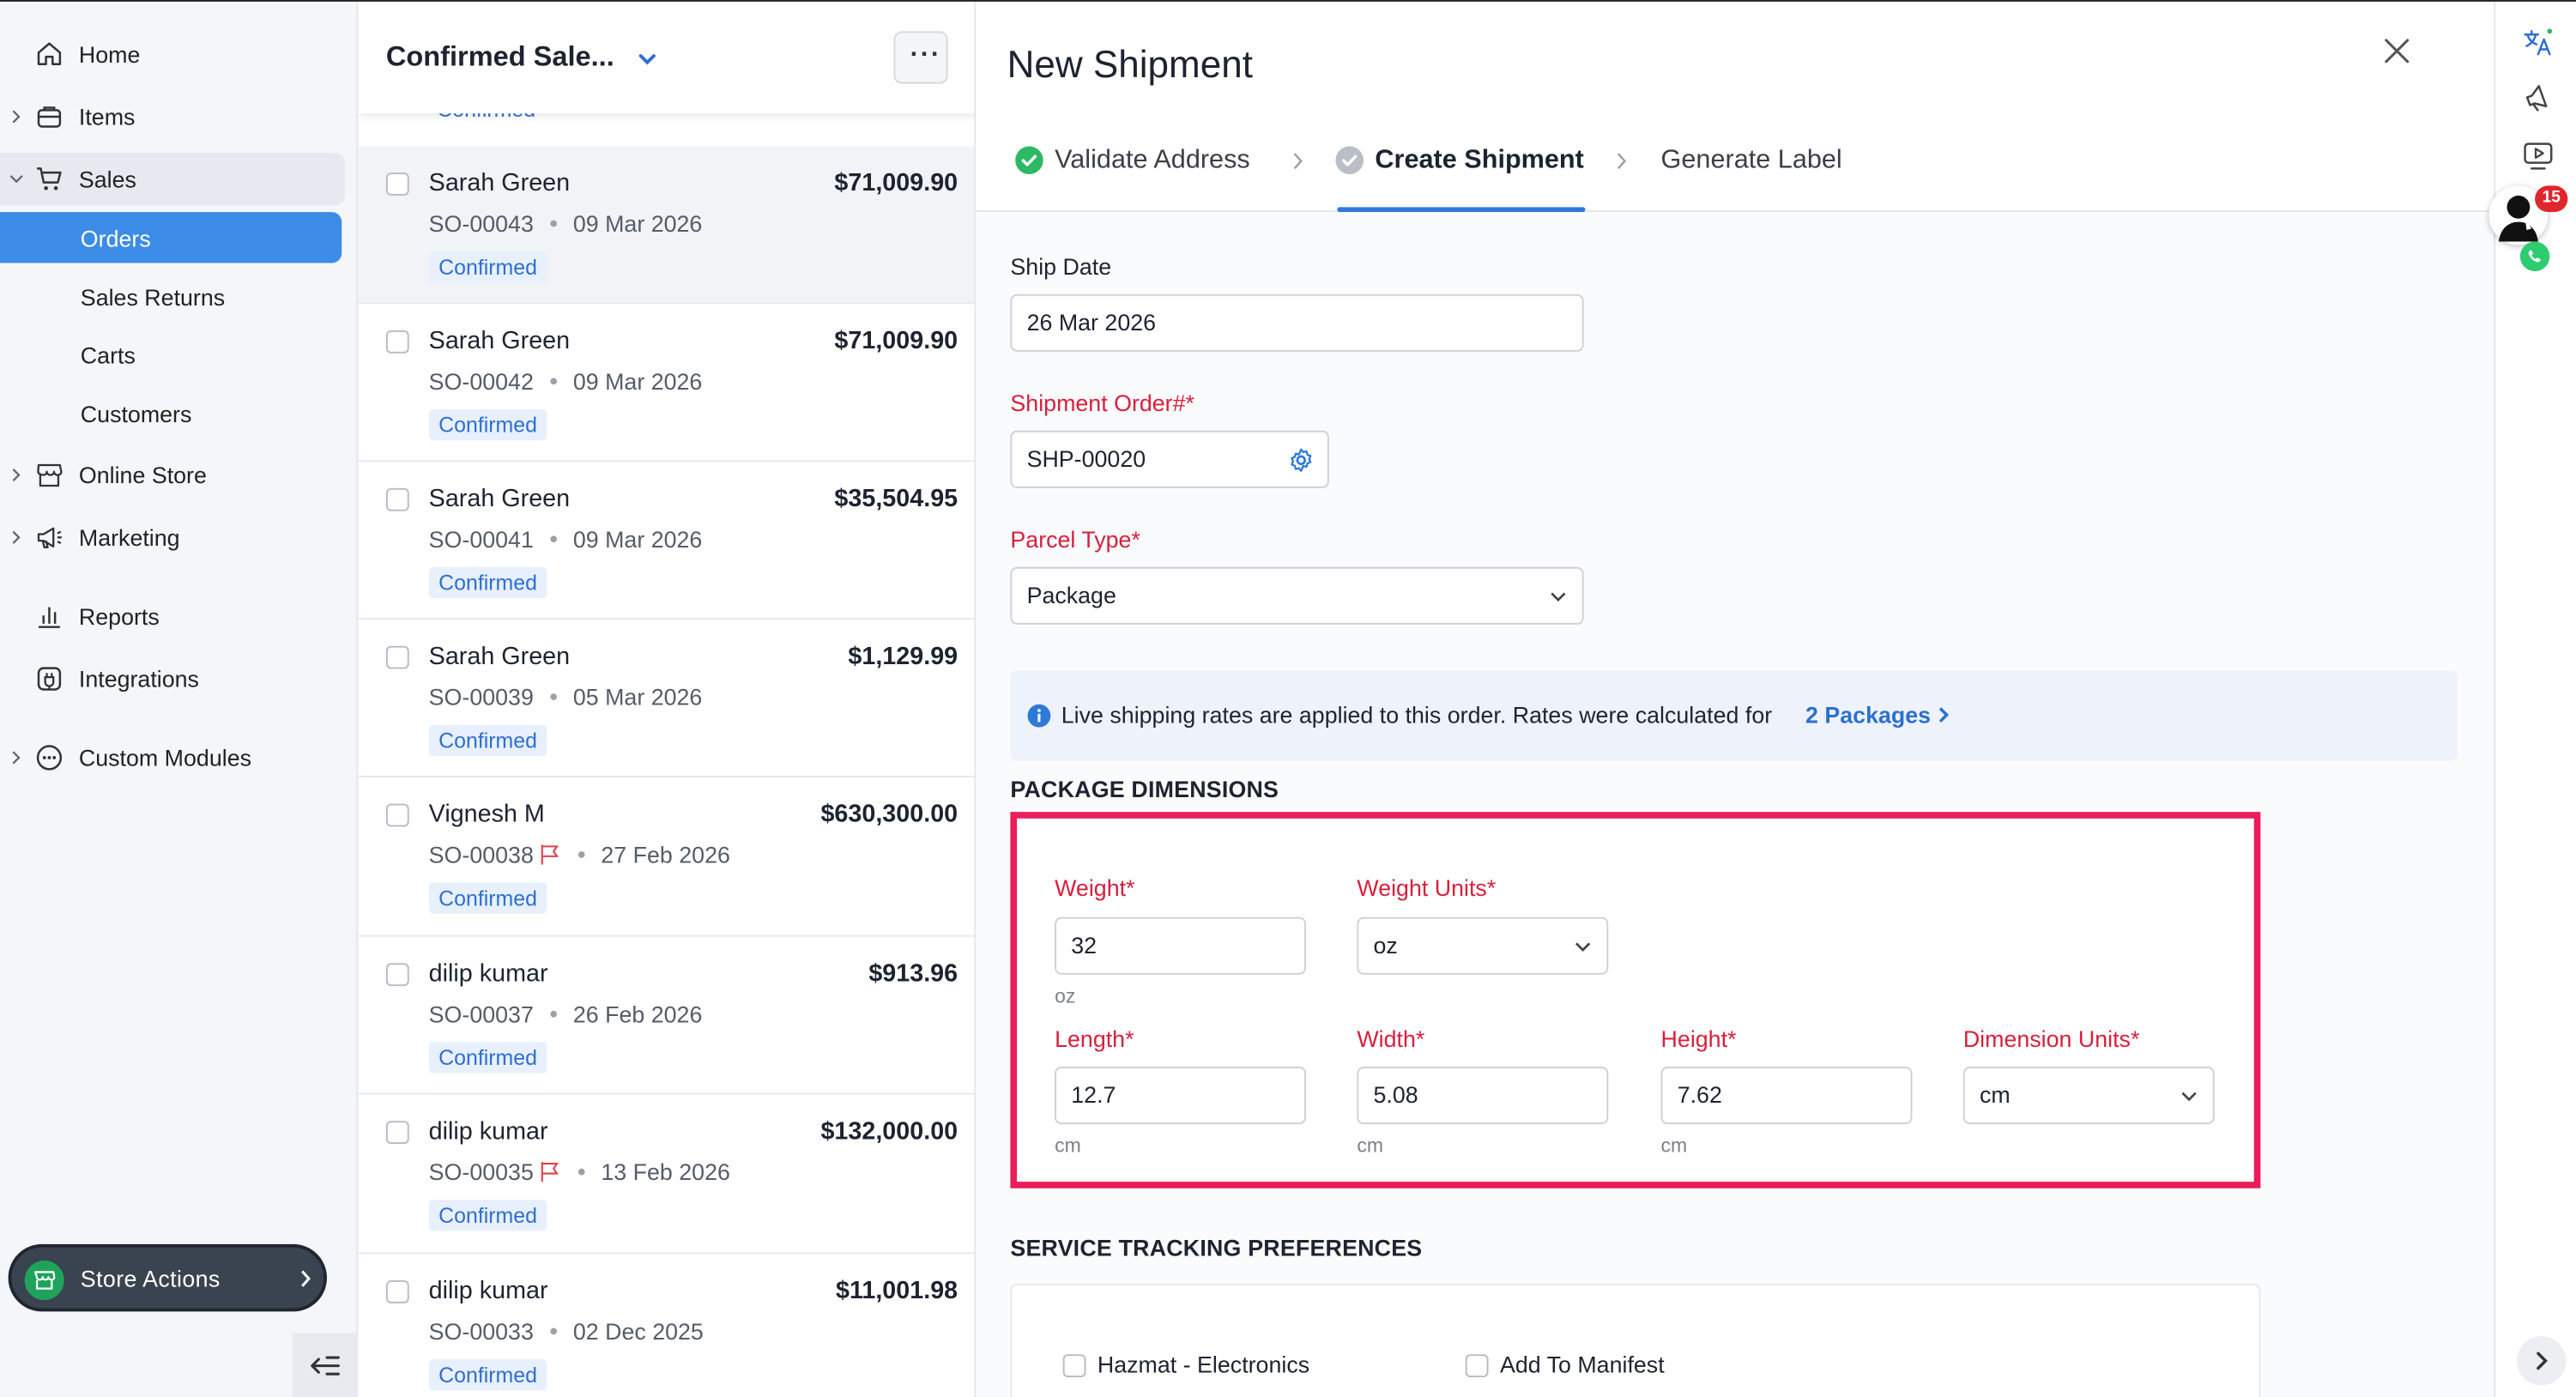 The height and width of the screenshot is (1397, 2576). I want to click on height-label: Height*, so click(1698, 1038).